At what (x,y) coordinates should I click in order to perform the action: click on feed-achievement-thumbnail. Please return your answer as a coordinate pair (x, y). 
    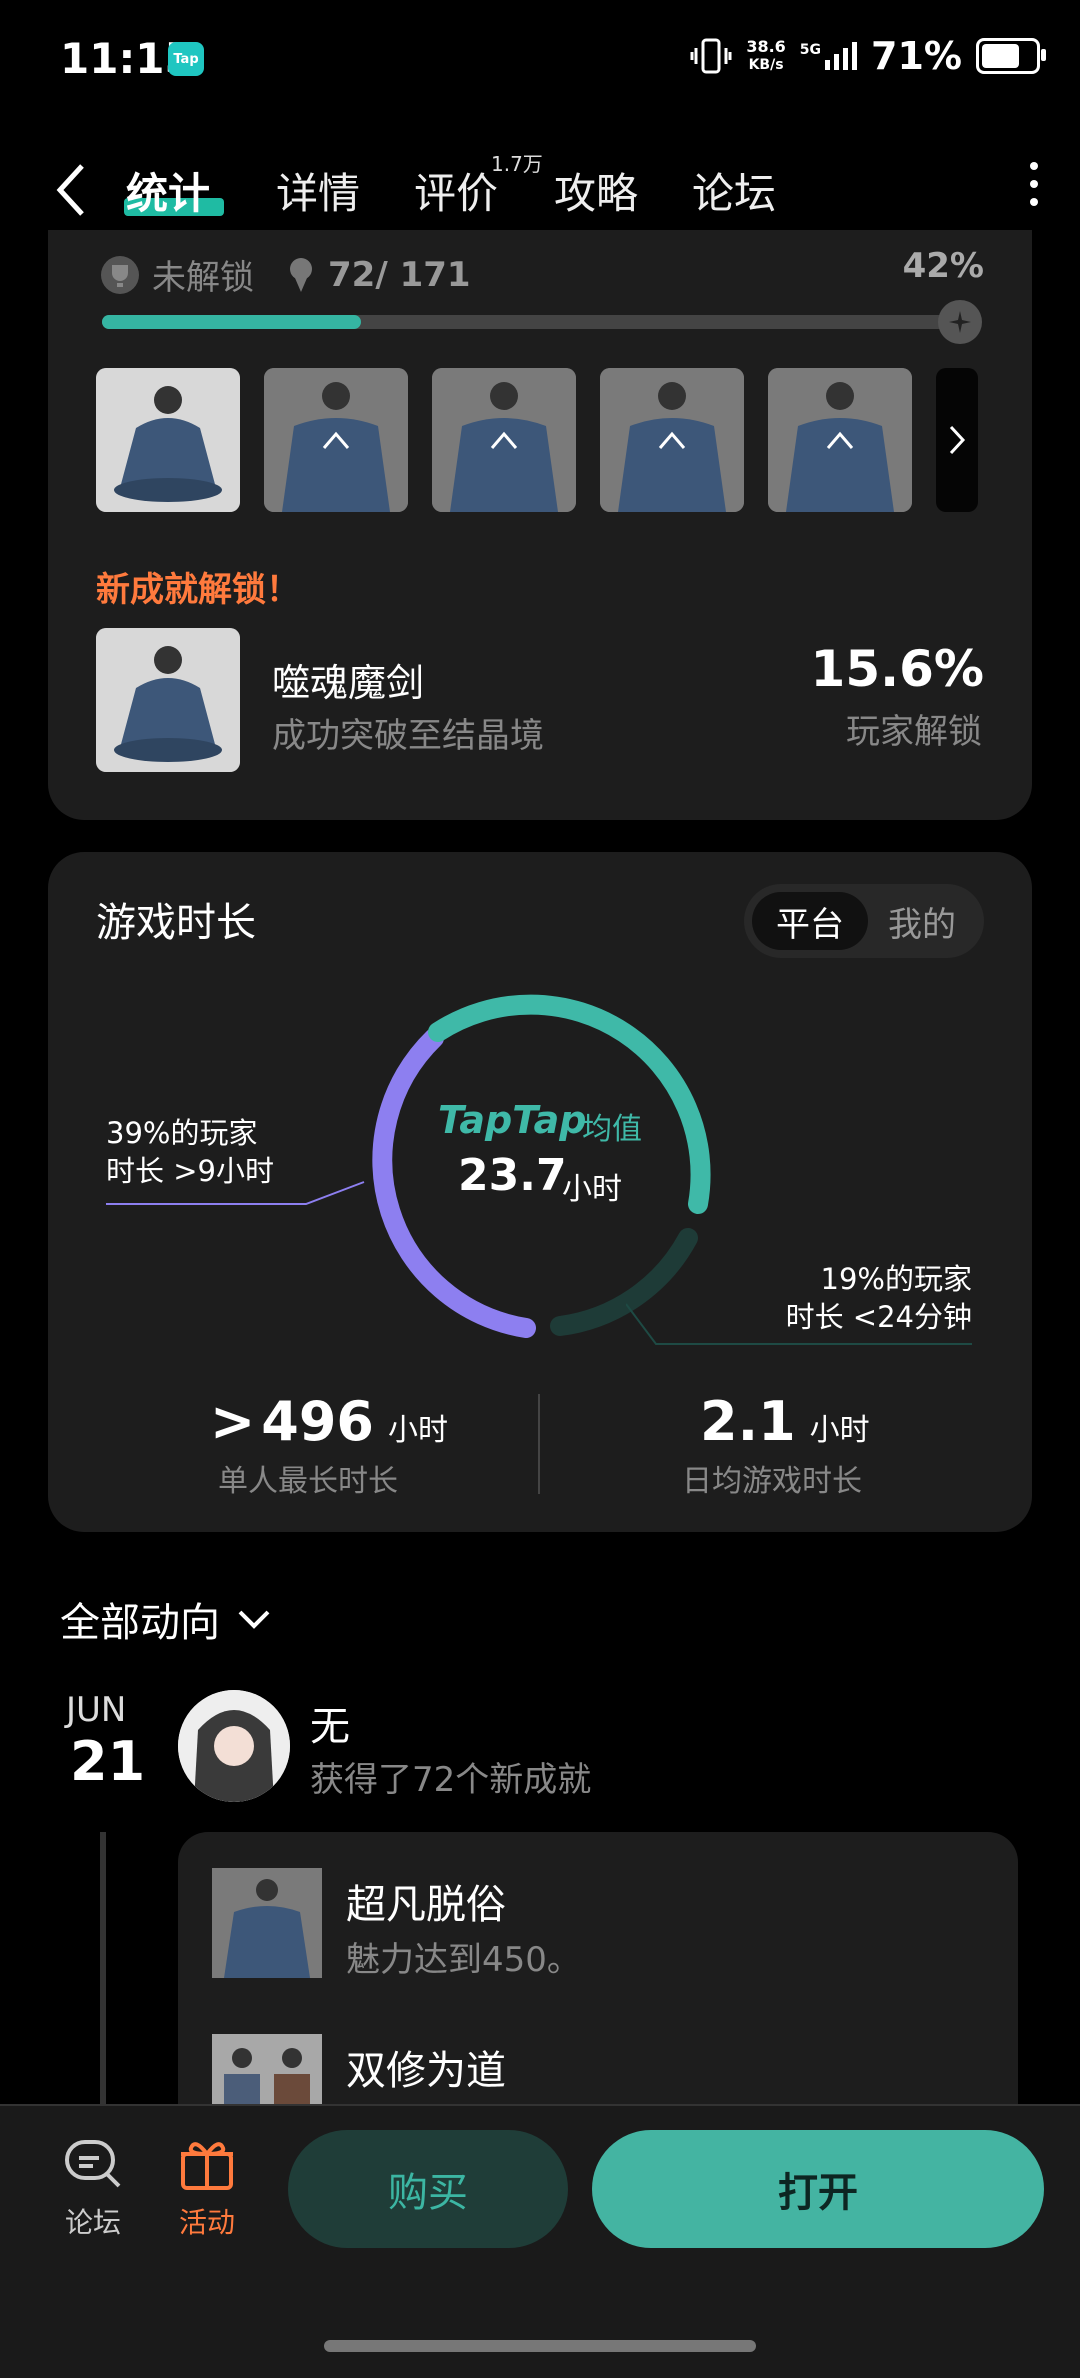
    Looking at the image, I should click on (267, 1923).